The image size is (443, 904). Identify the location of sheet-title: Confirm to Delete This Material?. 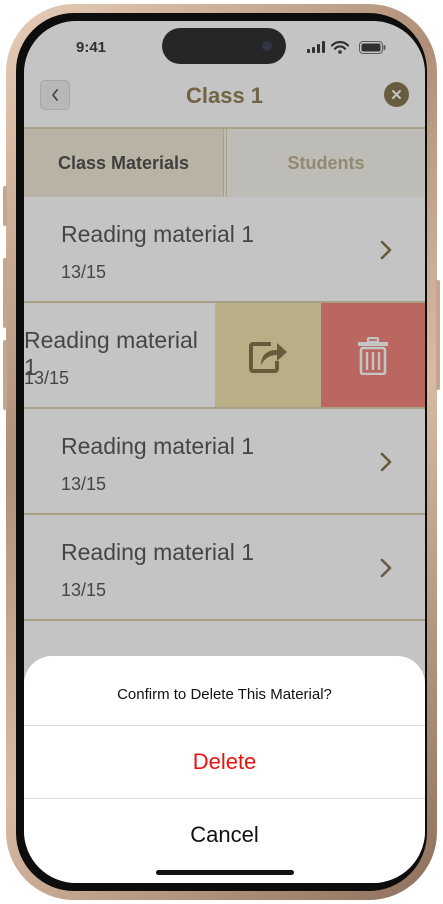
(224, 694).